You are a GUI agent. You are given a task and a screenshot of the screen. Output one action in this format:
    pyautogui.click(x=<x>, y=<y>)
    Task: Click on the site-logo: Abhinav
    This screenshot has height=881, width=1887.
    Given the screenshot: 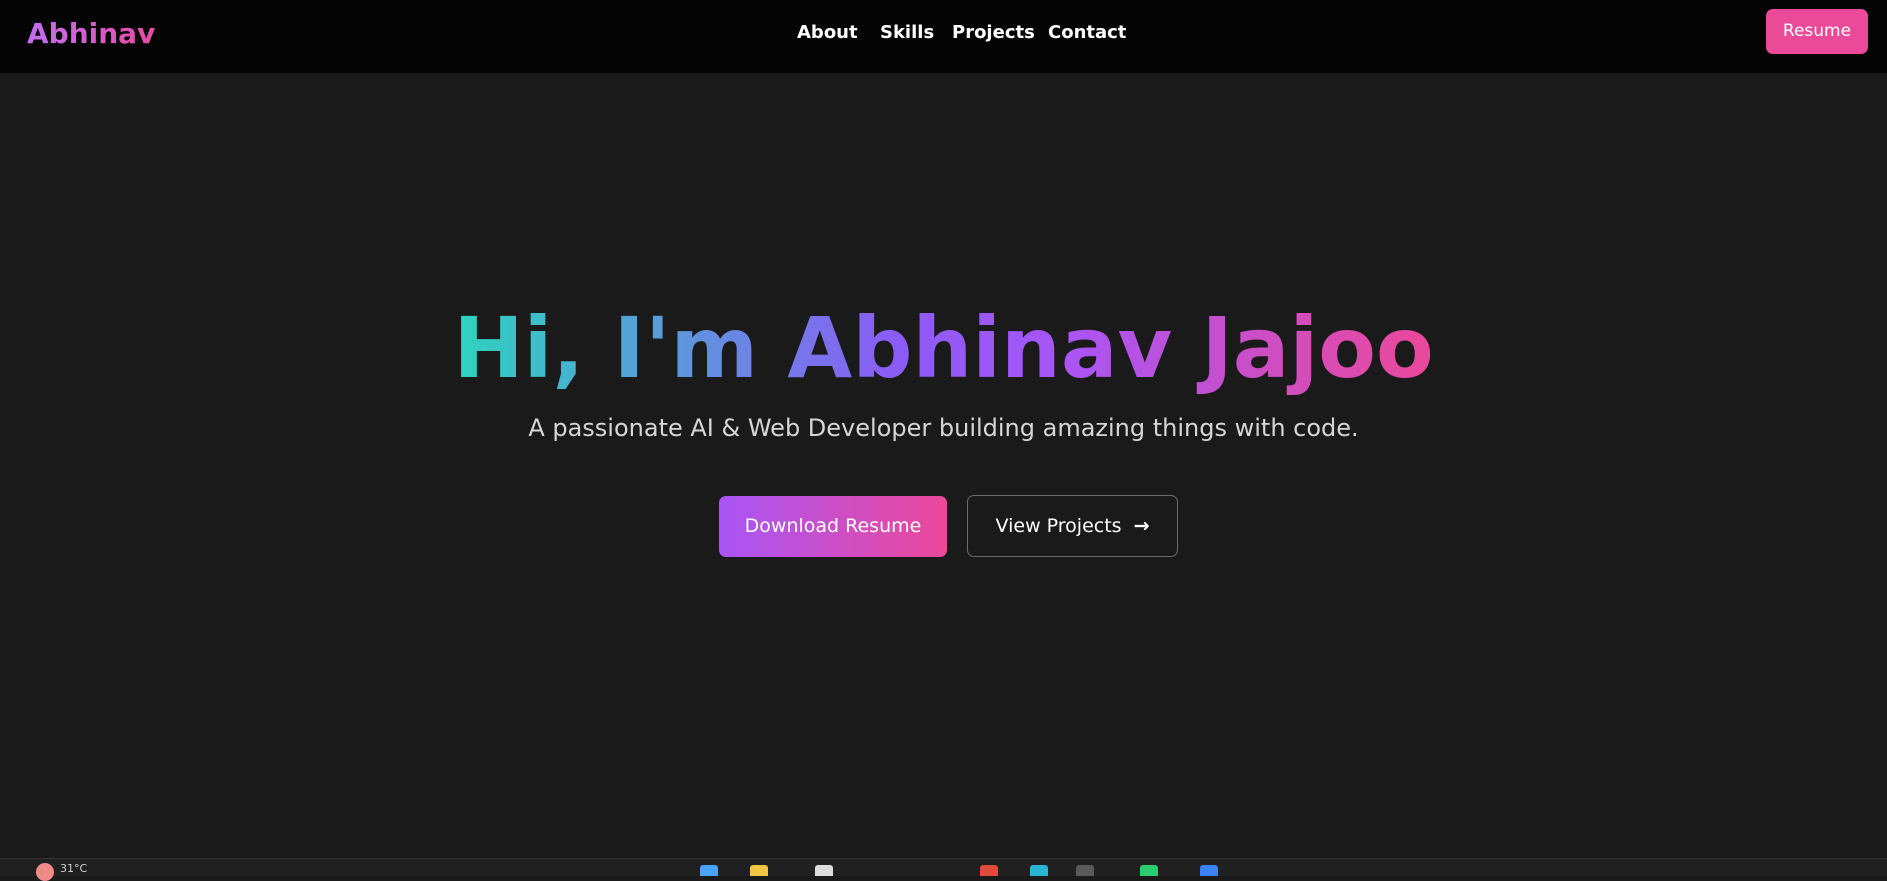 What is the action you would take?
    pyautogui.click(x=91, y=34)
    